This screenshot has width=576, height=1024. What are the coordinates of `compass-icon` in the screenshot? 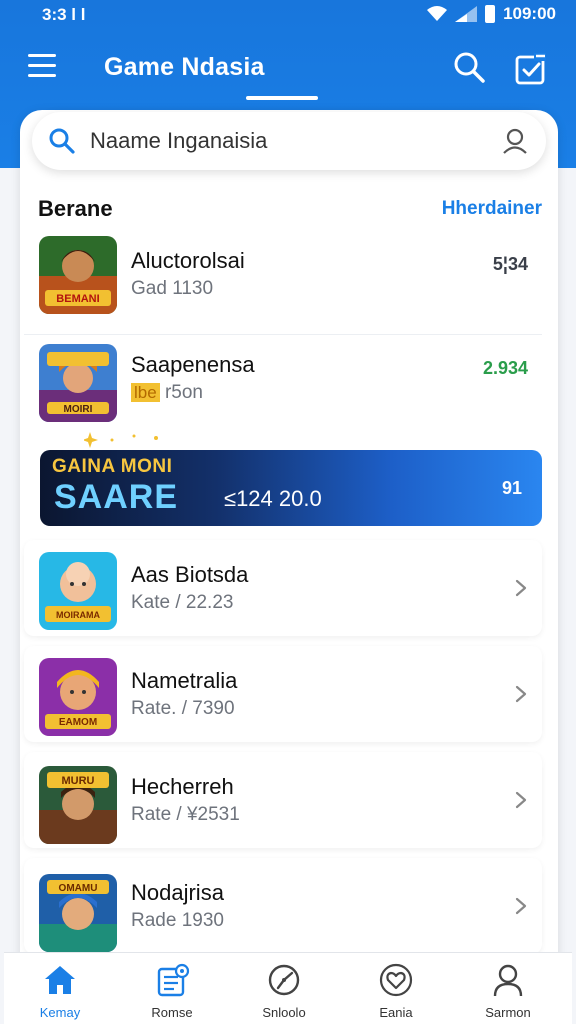 It's located at (284, 980).